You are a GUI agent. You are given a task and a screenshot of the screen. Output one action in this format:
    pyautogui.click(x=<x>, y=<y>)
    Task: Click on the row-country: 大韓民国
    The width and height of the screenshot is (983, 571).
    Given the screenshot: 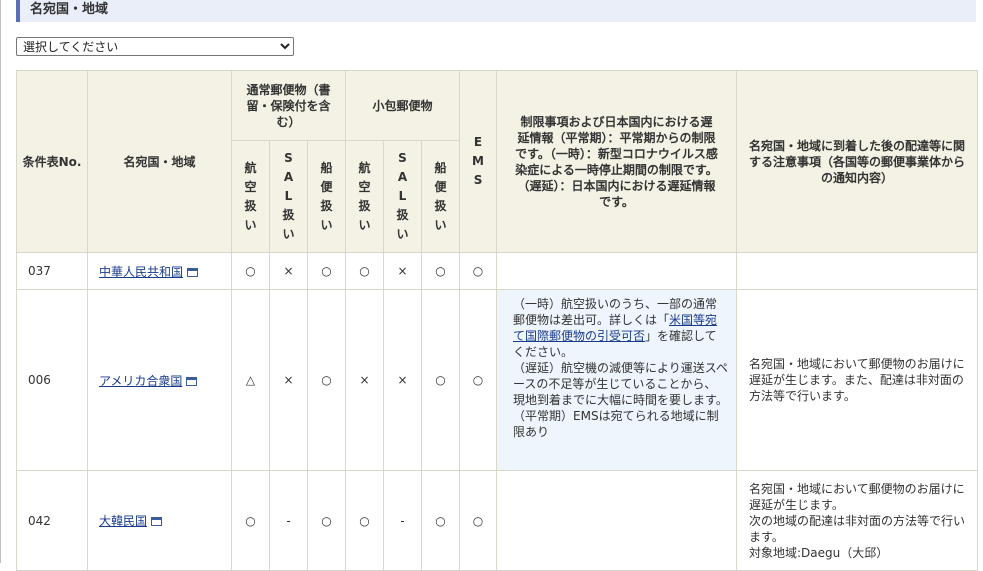 What is the action you would take?
    pyautogui.click(x=159, y=520)
    